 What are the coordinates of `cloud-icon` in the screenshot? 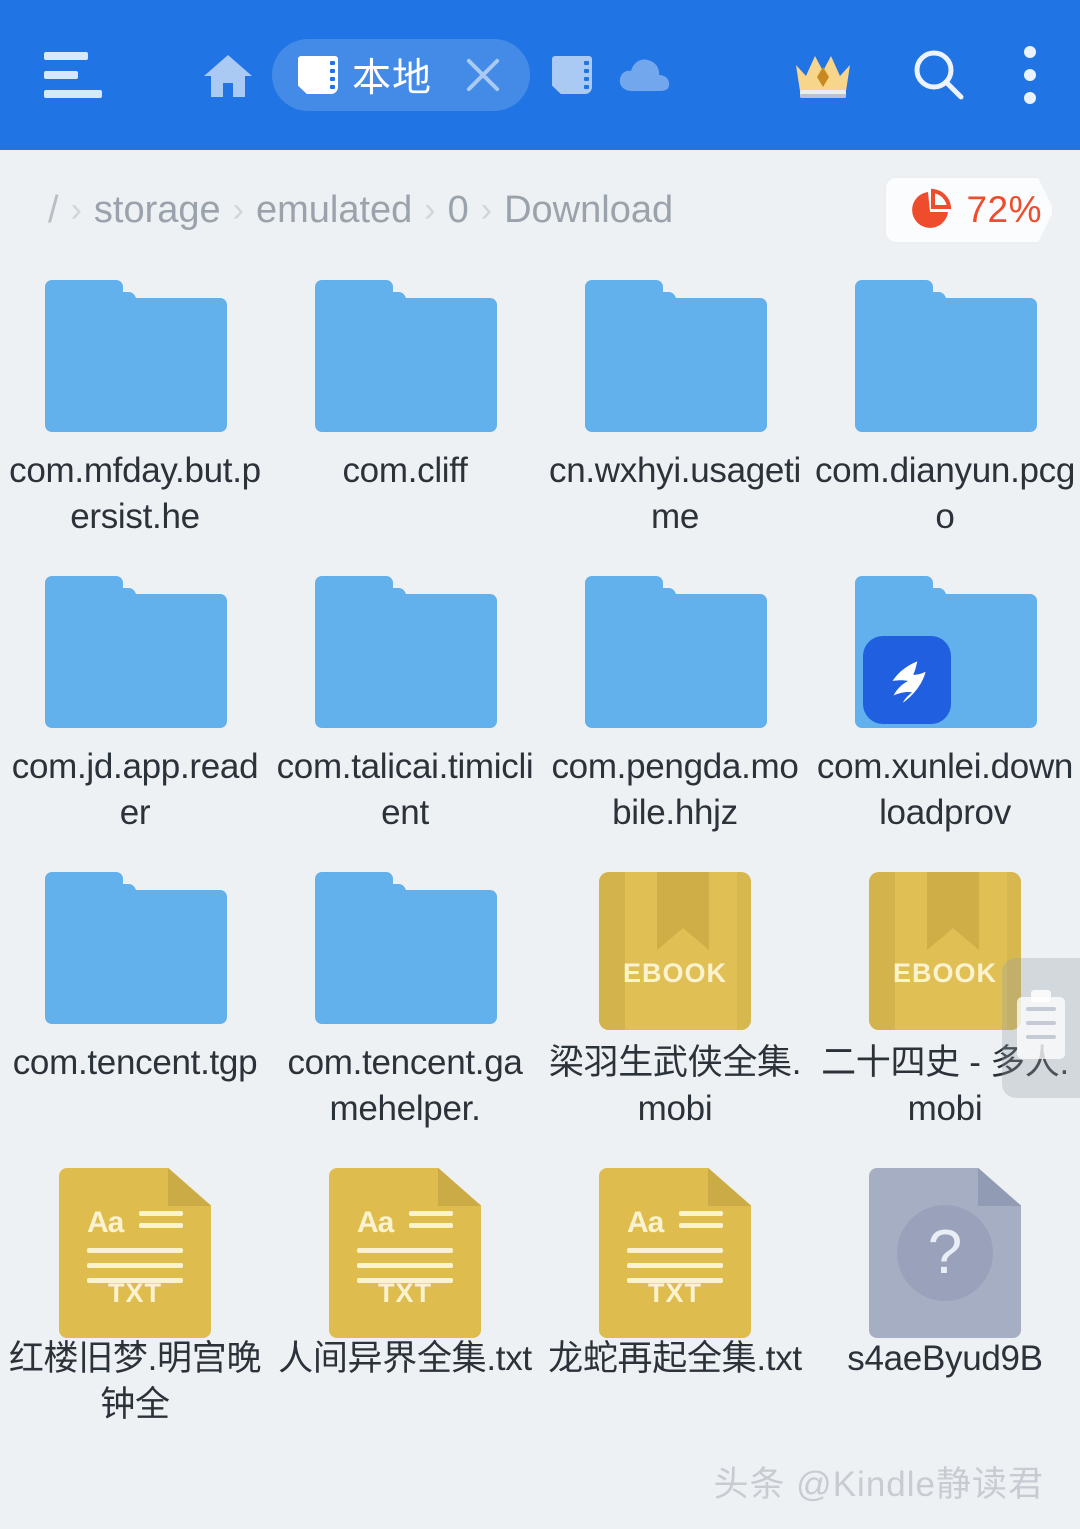 It's located at (645, 75).